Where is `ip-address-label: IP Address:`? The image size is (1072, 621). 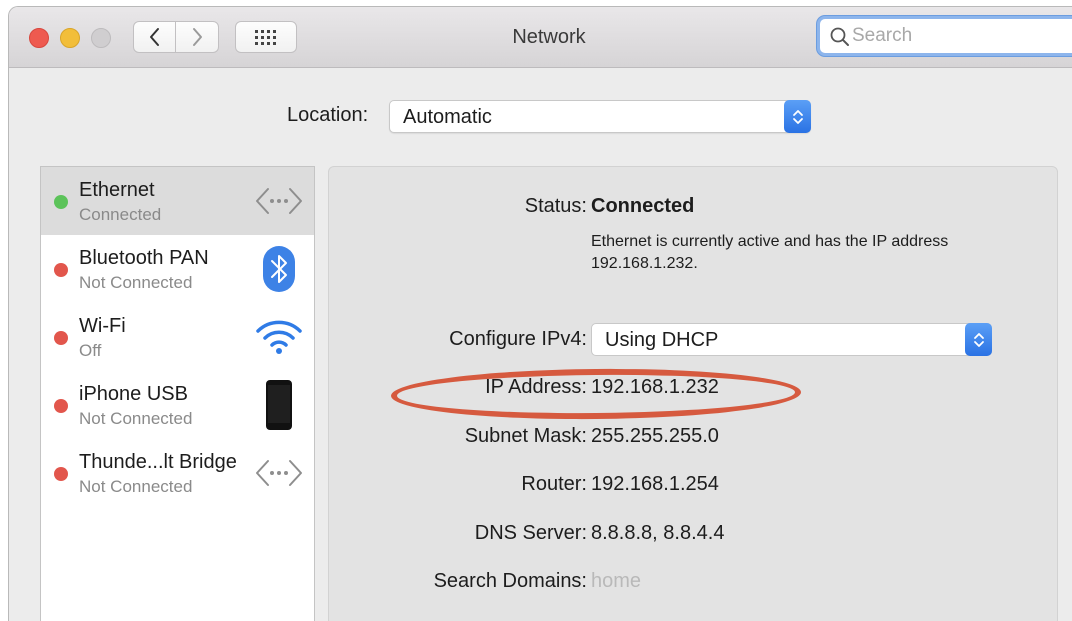
ip-address-label: IP Address: is located at coordinates (536, 387).